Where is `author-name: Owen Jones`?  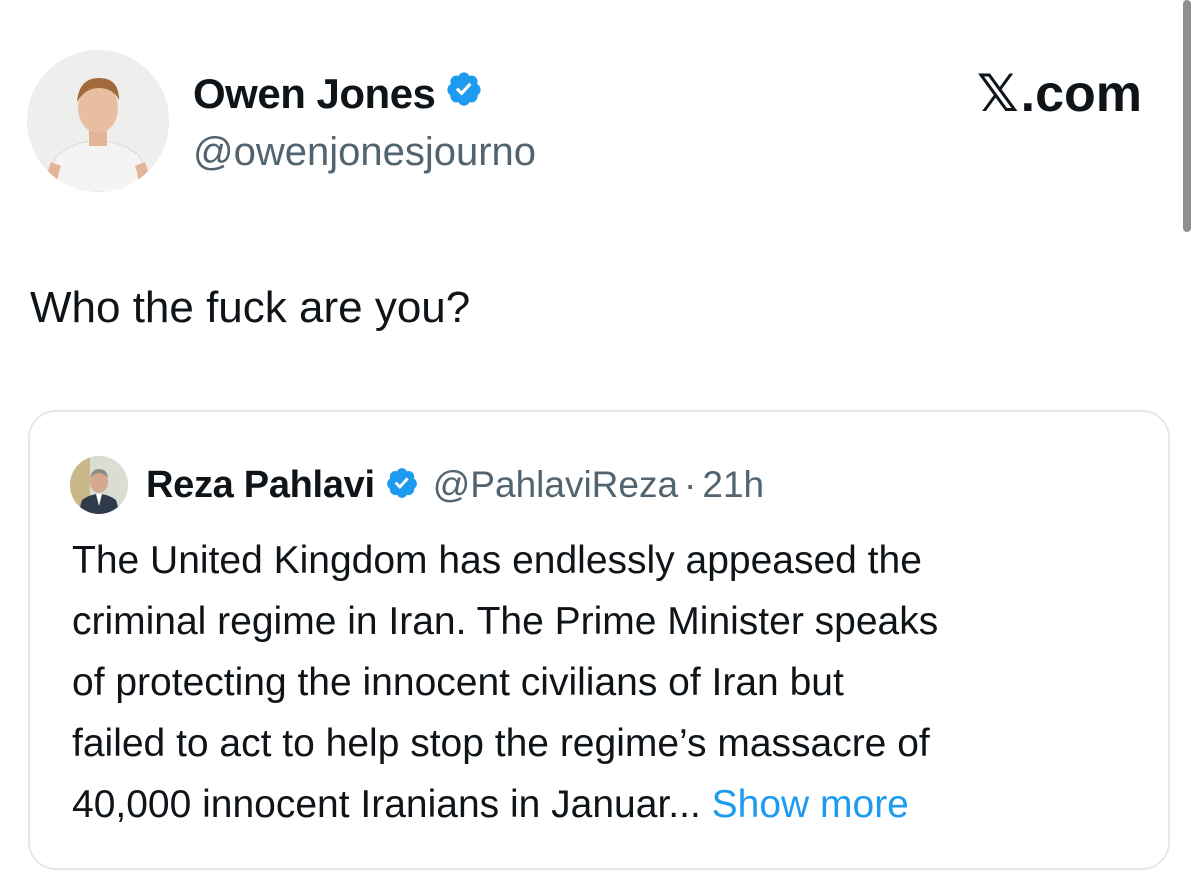
author-name: Owen Jones is located at coordinates (338, 94).